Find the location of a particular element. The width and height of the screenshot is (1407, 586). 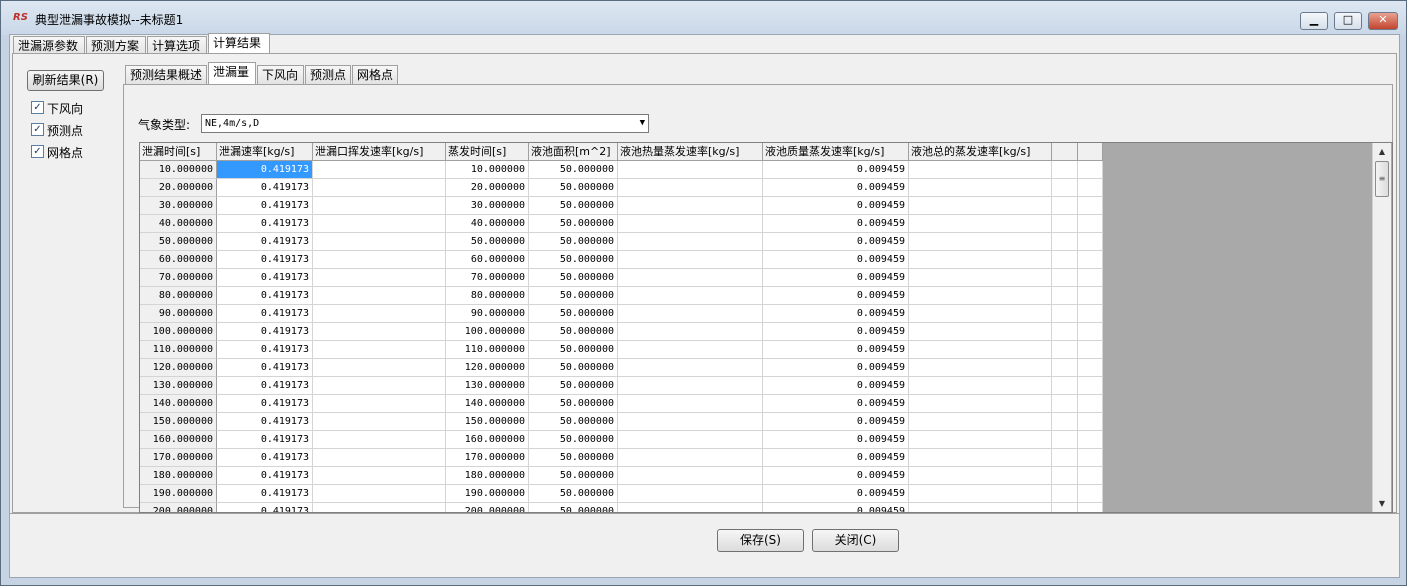

table-cell: 180.000000 is located at coordinates (178, 476).